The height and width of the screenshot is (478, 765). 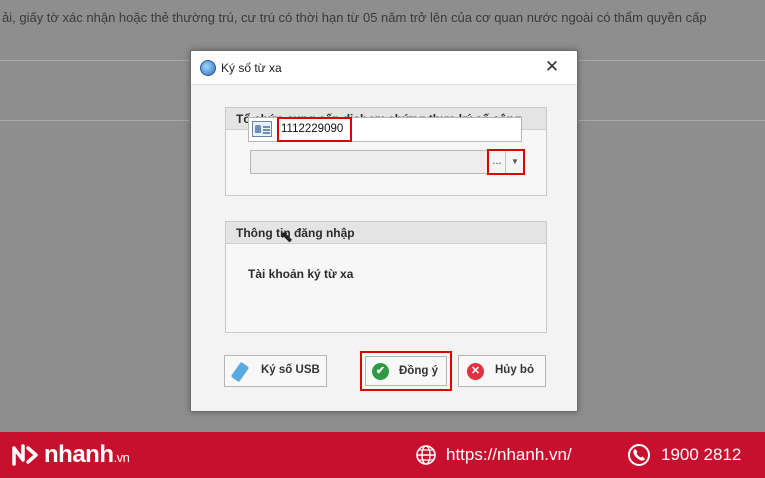 I want to click on usb-sign-button: Ký số USB, so click(x=275, y=371).